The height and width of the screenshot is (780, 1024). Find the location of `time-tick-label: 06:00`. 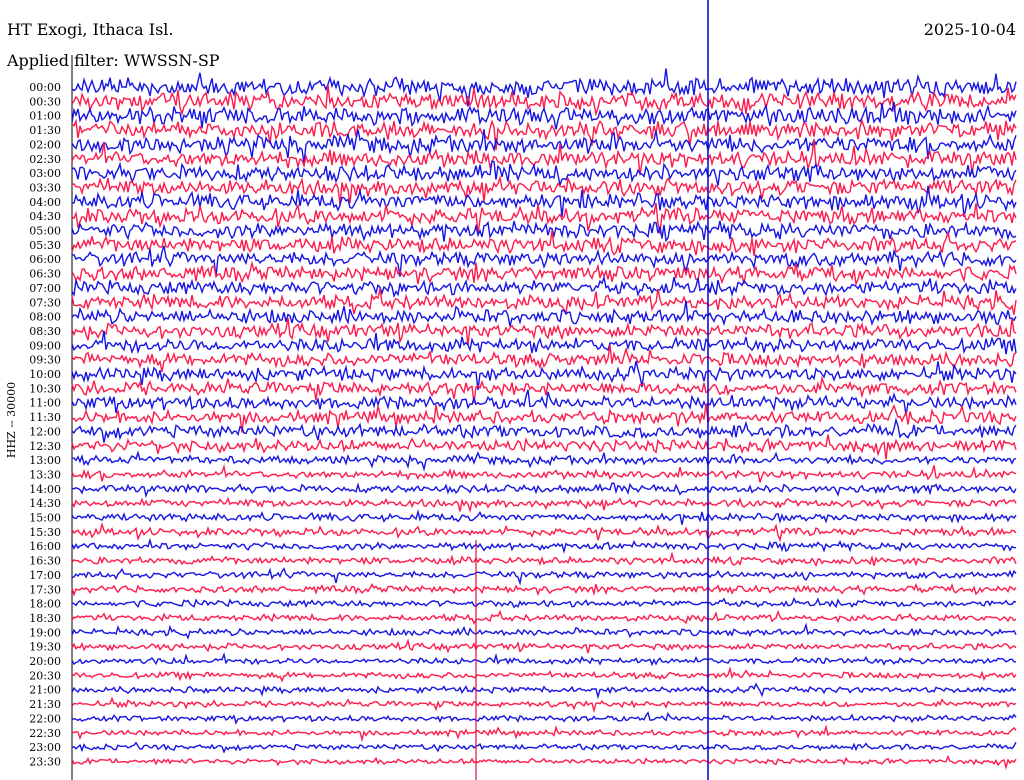

time-tick-label: 06:00 is located at coordinates (45, 259).